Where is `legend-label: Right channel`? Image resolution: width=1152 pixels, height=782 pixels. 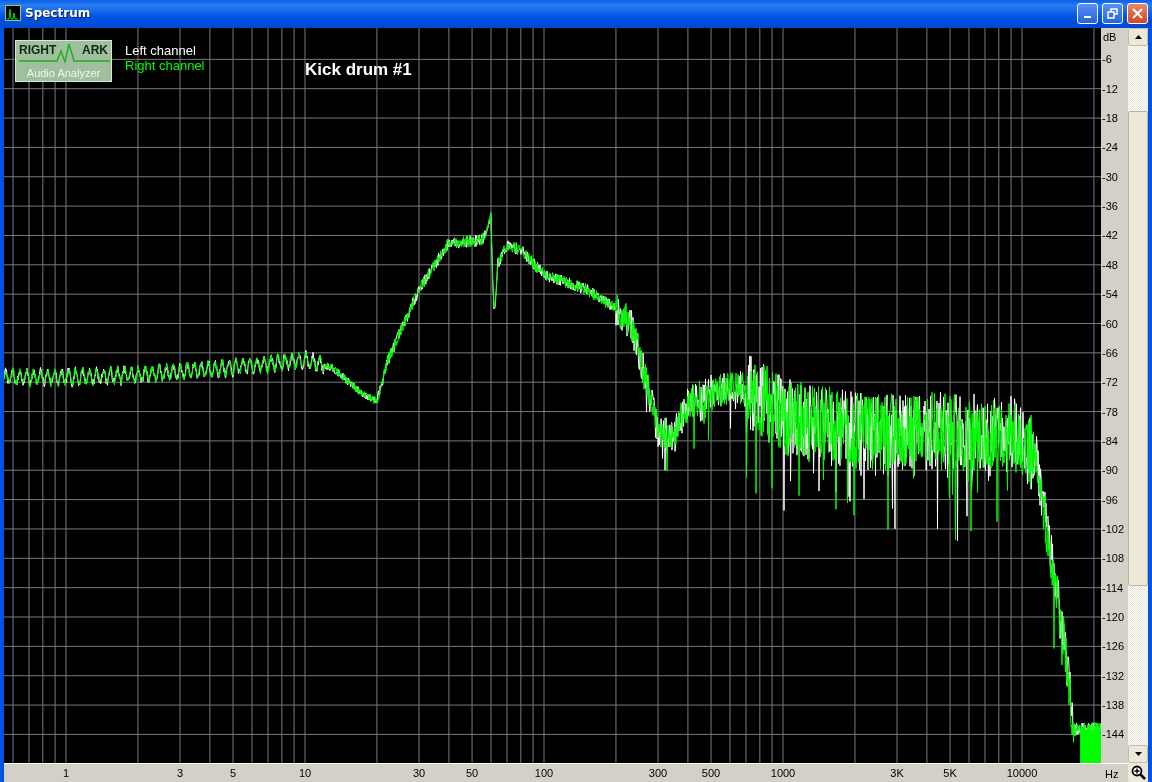
legend-label: Right channel is located at coordinates (165, 65).